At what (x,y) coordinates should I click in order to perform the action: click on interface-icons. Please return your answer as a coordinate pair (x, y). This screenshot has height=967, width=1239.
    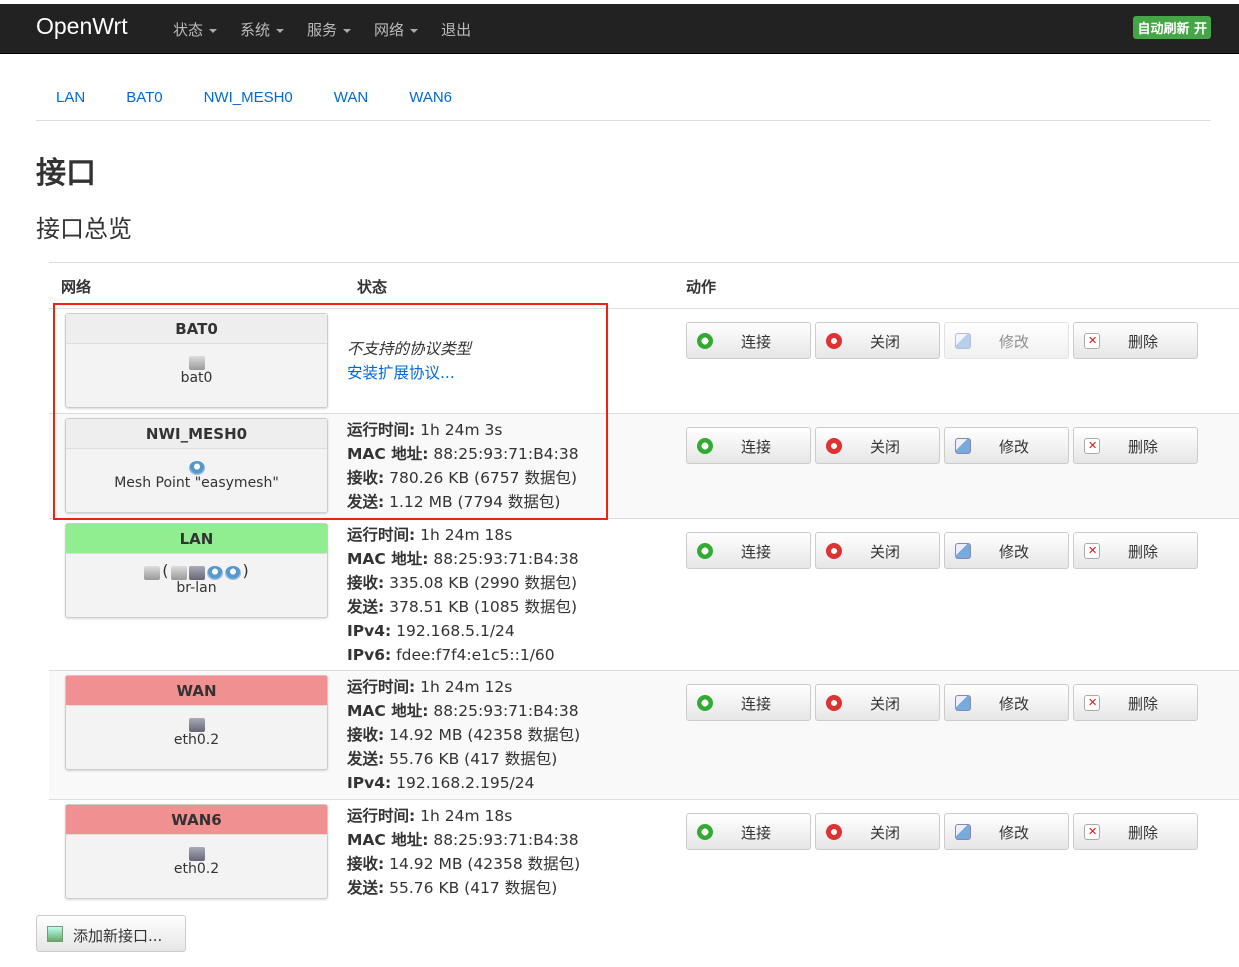
    Looking at the image, I should click on (196, 719).